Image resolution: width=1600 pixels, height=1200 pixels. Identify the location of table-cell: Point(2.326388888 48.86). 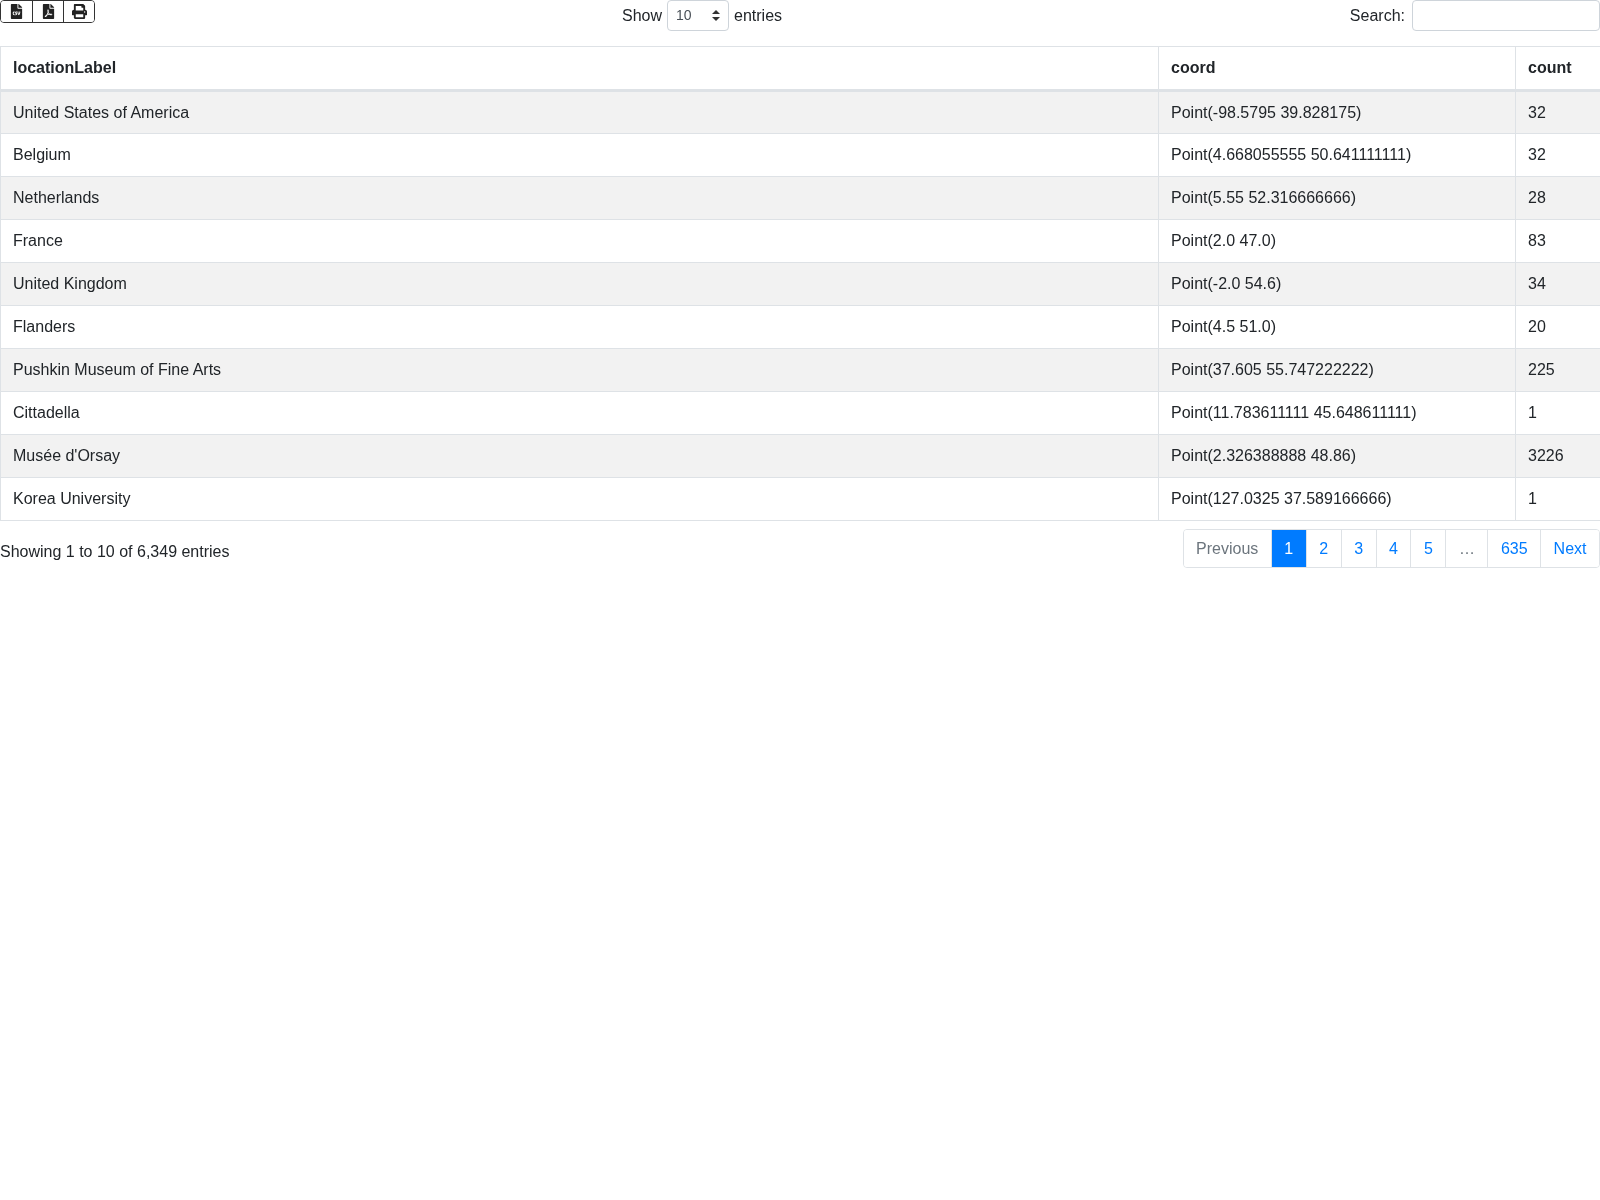
(1337, 456).